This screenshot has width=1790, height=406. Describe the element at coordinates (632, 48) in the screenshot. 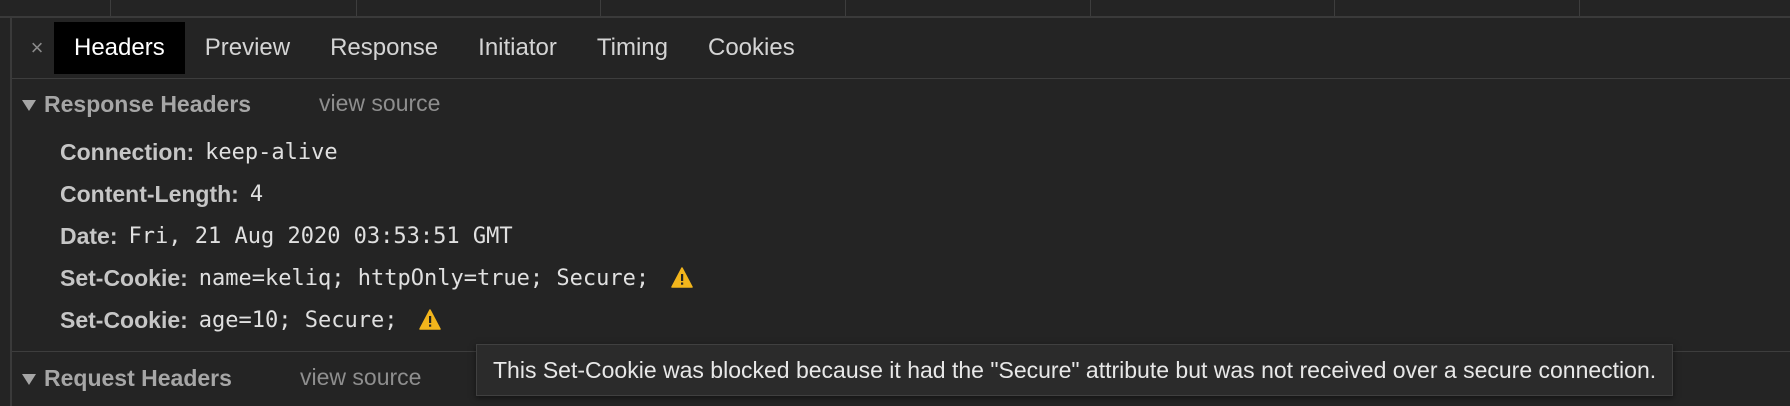

I see `tab-timing: Timing` at that location.